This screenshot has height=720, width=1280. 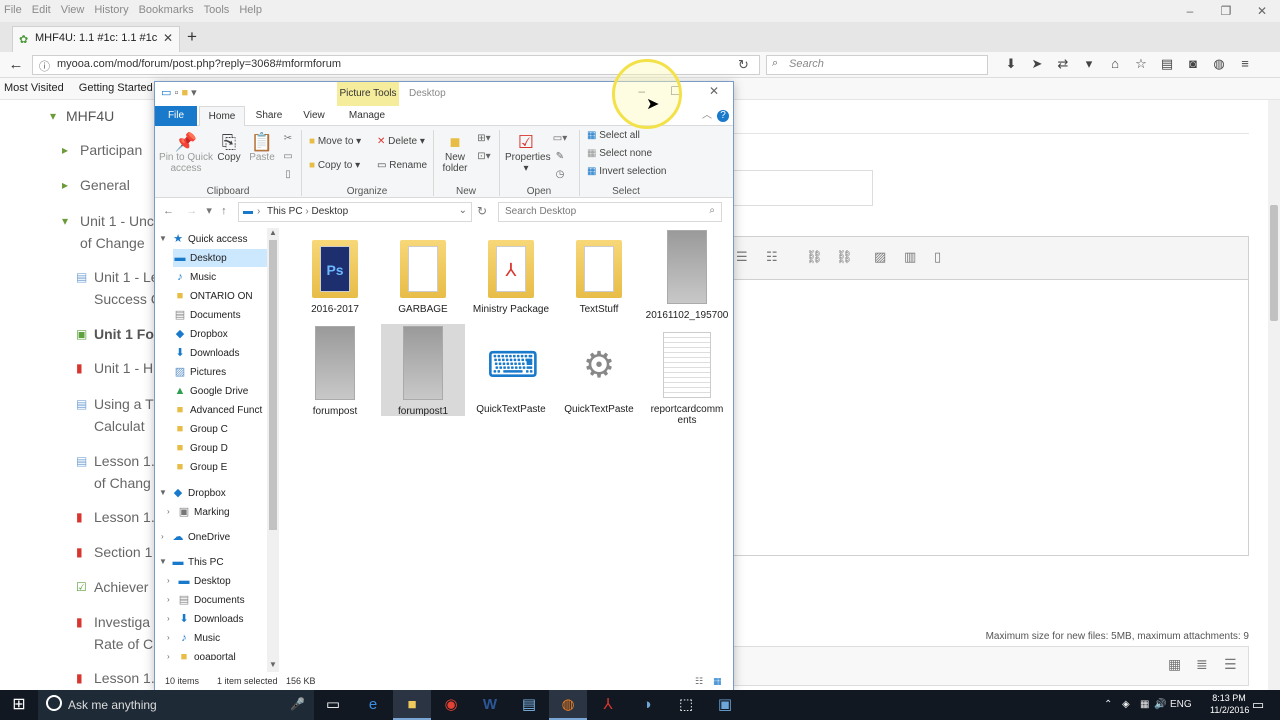 What do you see at coordinates (220, 296) in the screenshot?
I see `tree-qa-ontario: ■ONTARIO ON✦` at bounding box center [220, 296].